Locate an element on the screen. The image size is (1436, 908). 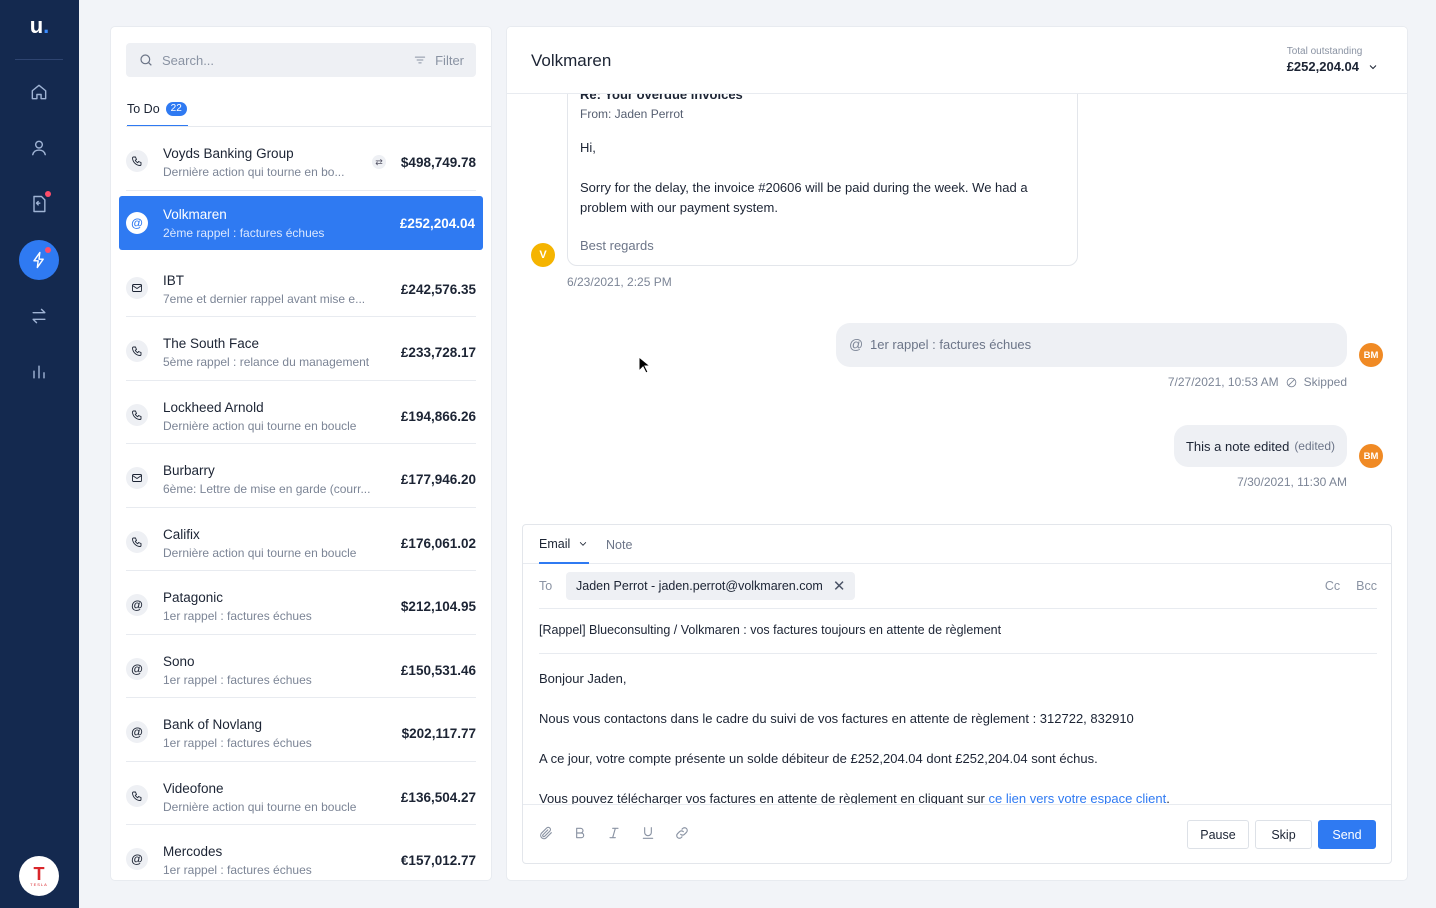
underline-icon is located at coordinates (648, 833).